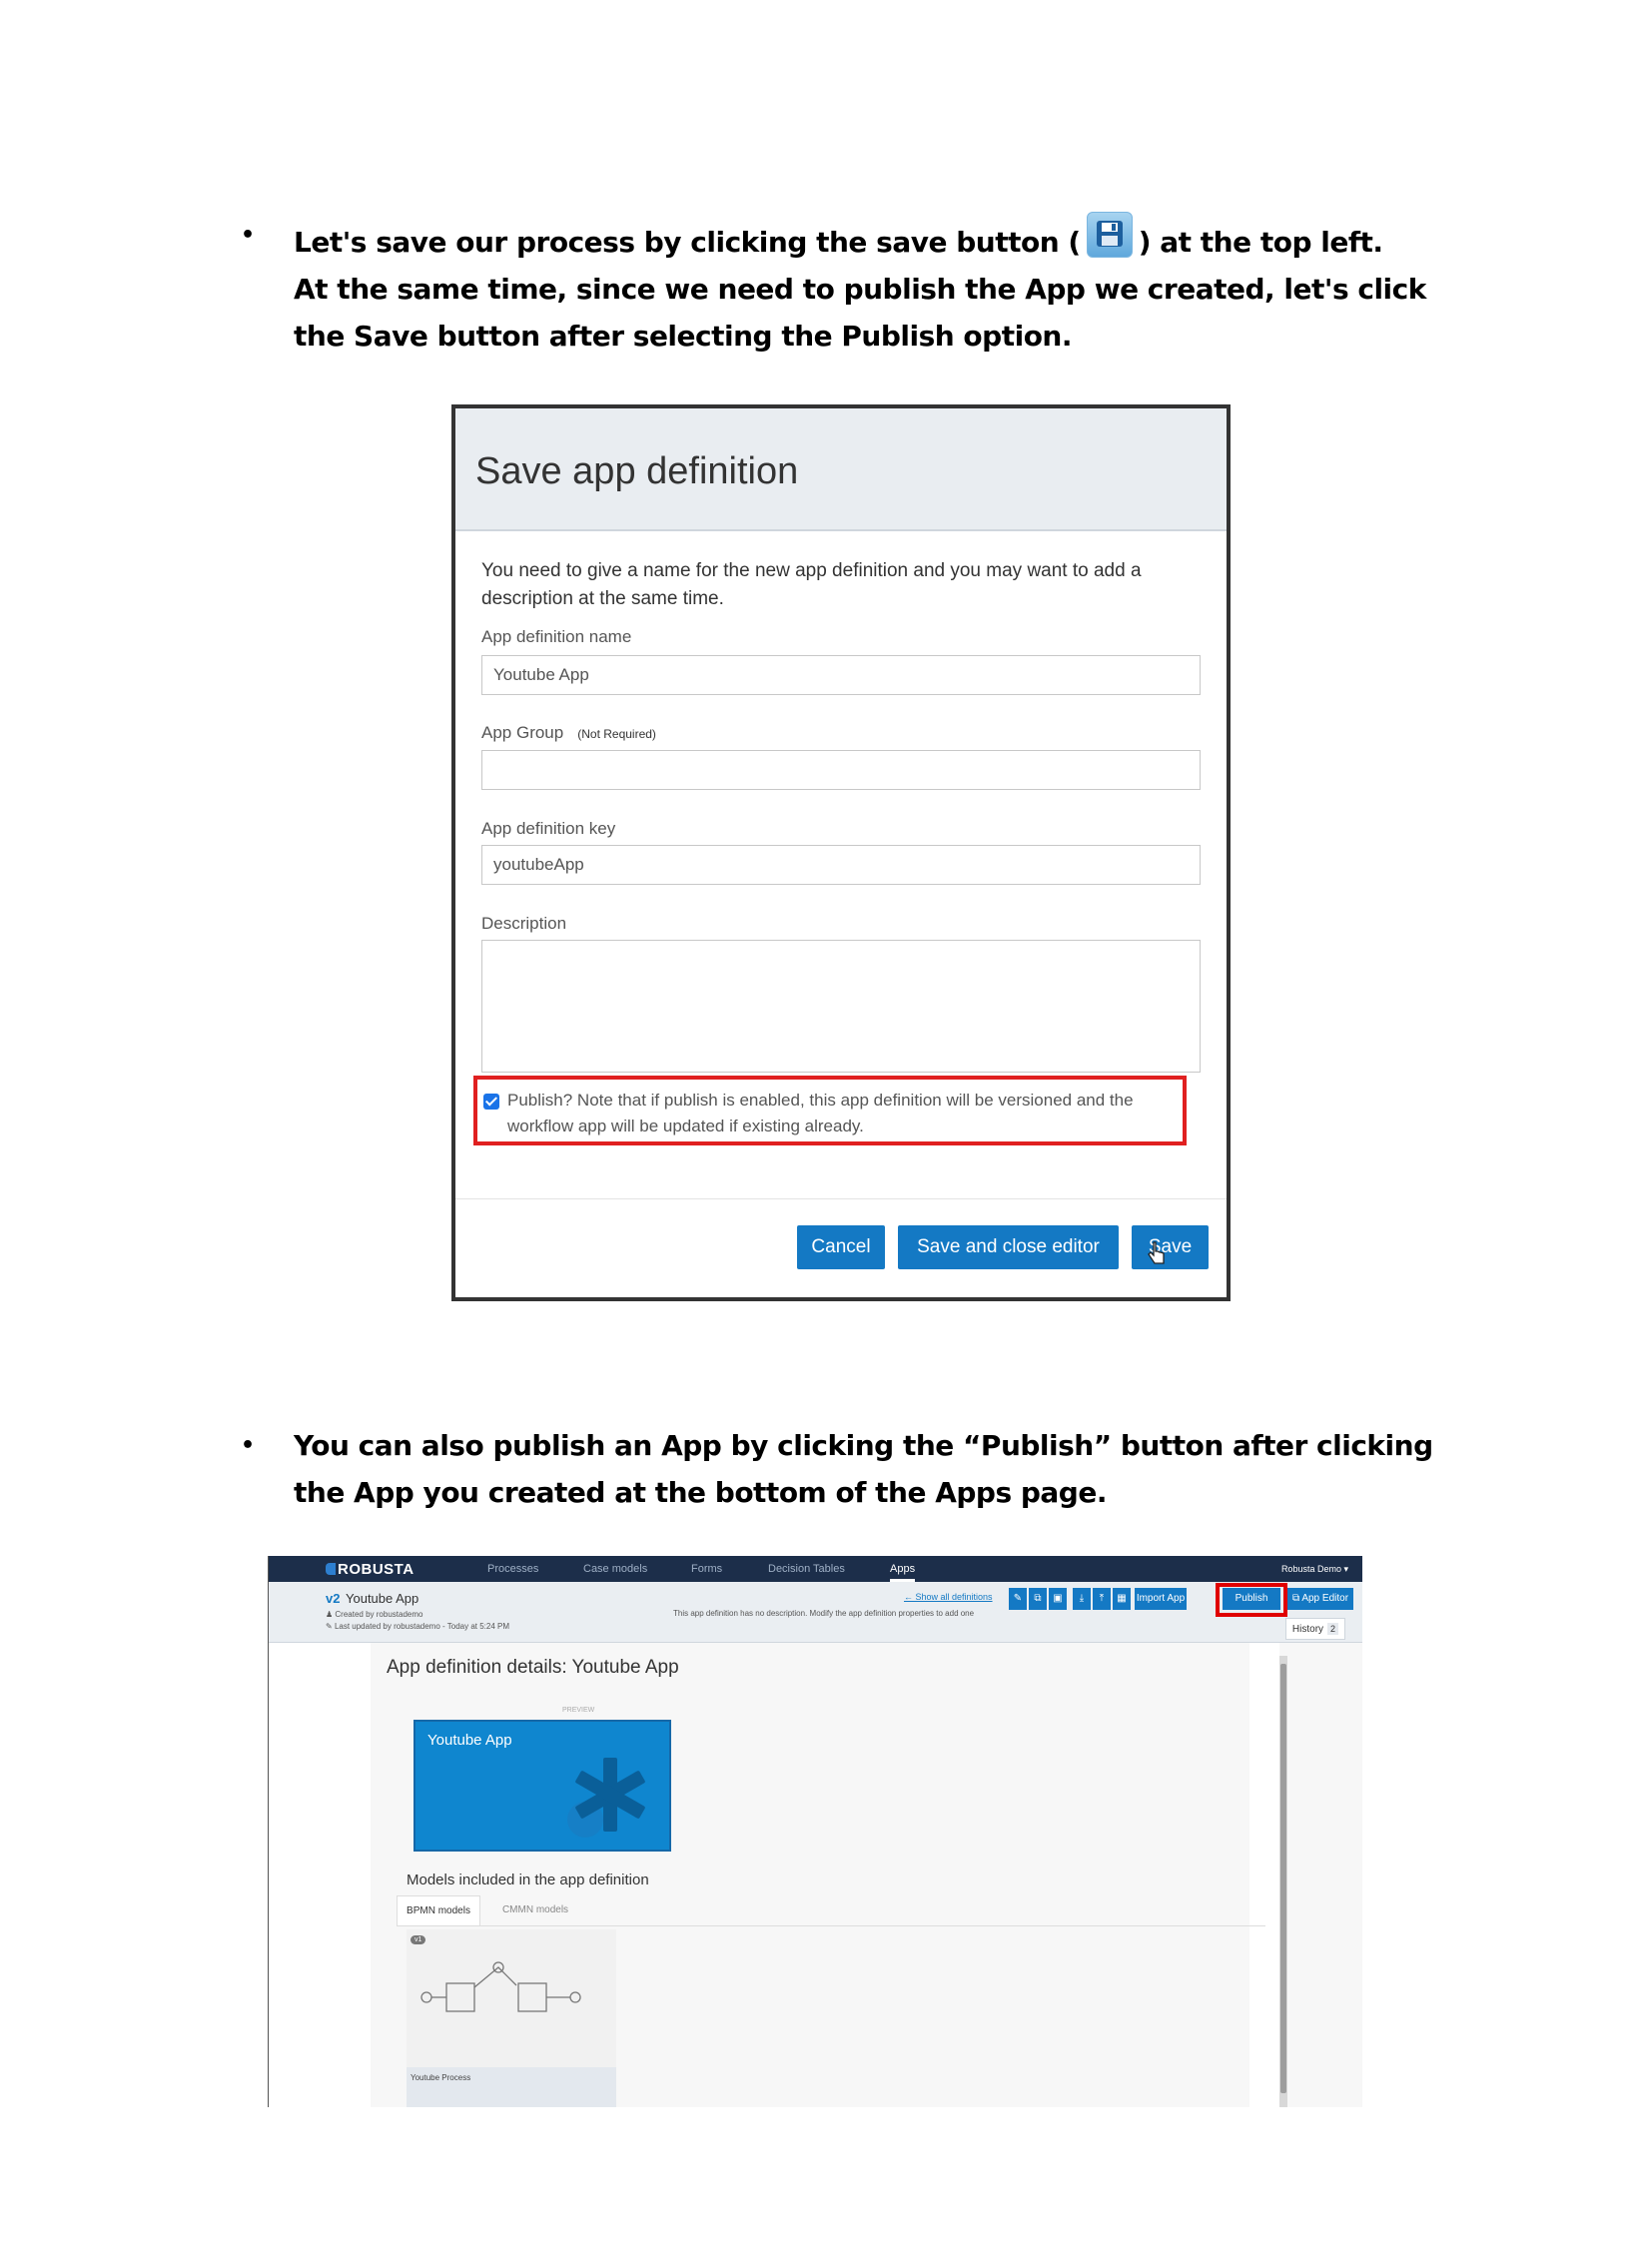  What do you see at coordinates (522, 732) in the screenshot?
I see `group-label-text: App Group` at bounding box center [522, 732].